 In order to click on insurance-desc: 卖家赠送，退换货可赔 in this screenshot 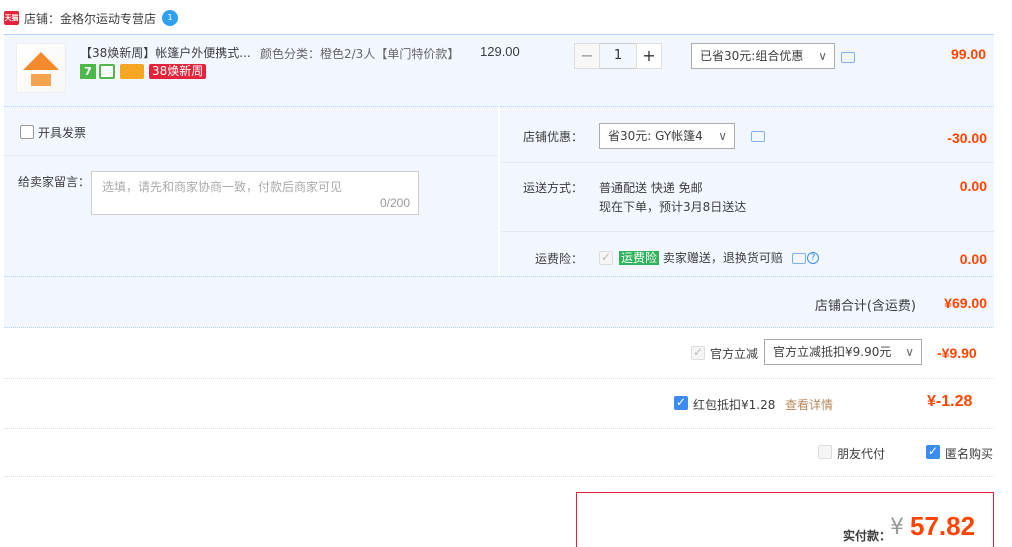, I will do `click(722, 258)`.